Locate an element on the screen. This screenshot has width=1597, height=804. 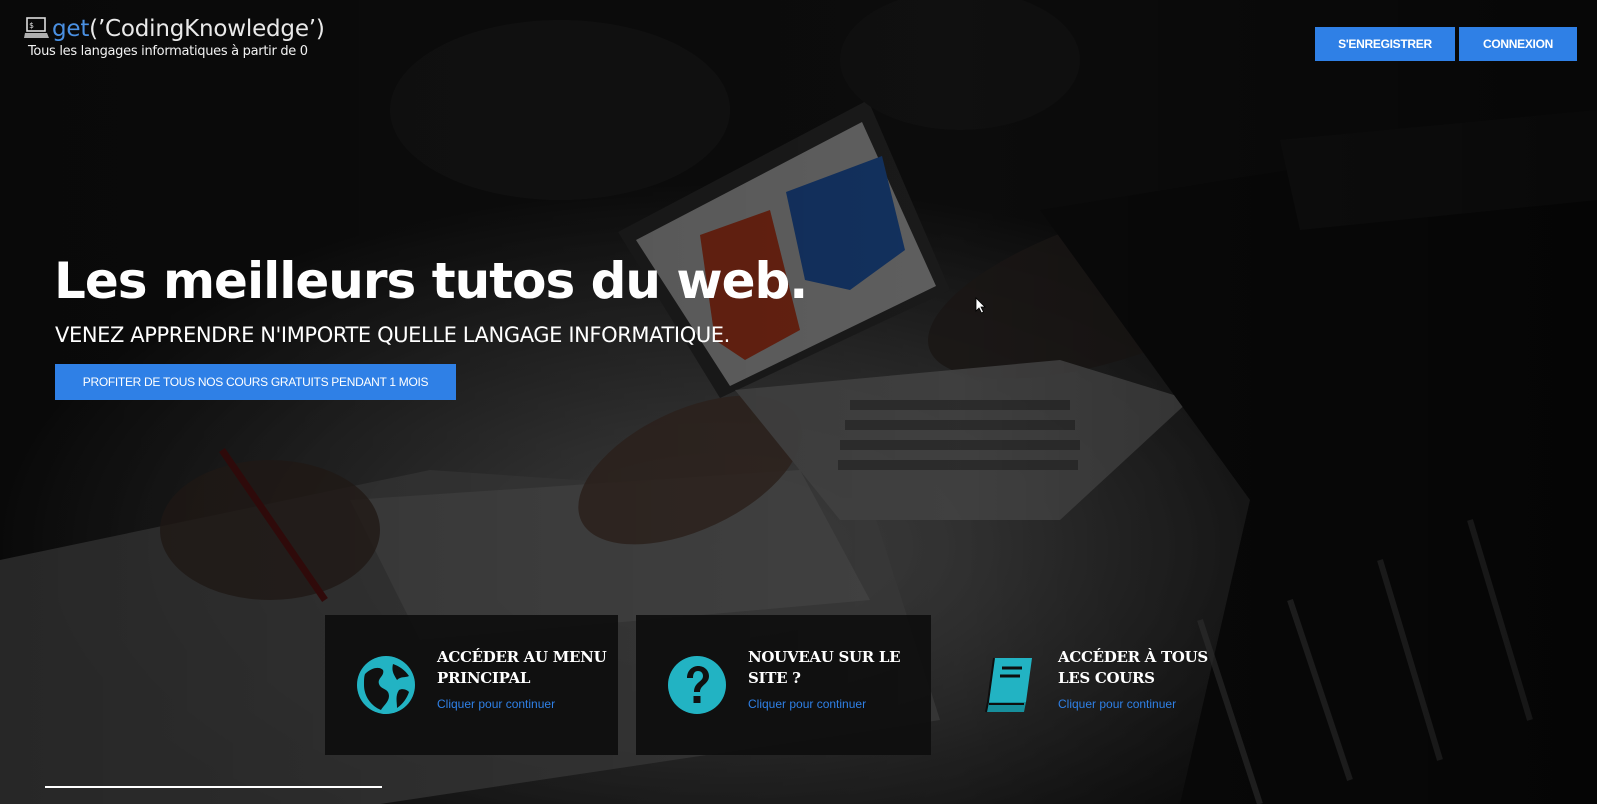
brand-name: get(’CodingKnowledge’) is located at coordinates (188, 29).